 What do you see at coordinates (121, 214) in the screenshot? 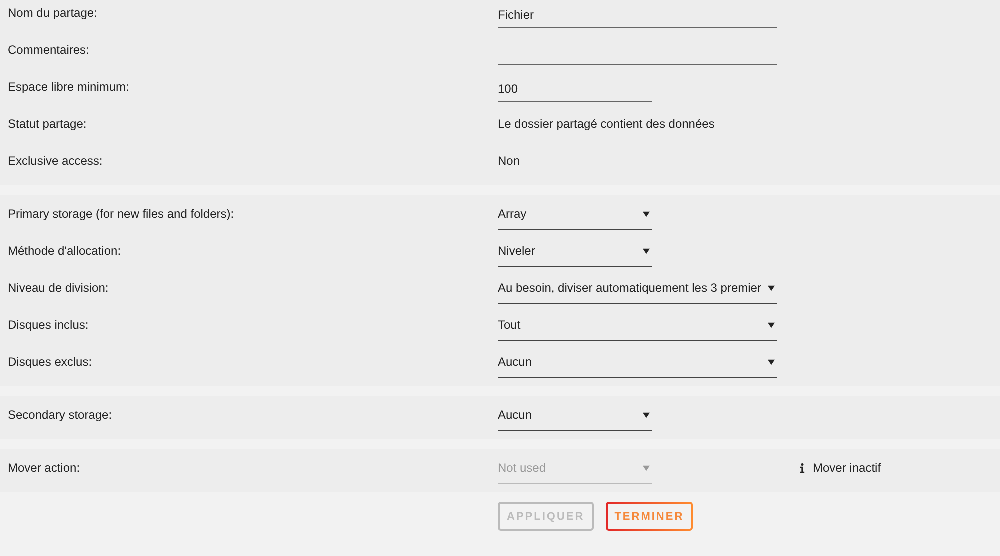
I see `field-label: Primary storage (for new files and folders):` at bounding box center [121, 214].